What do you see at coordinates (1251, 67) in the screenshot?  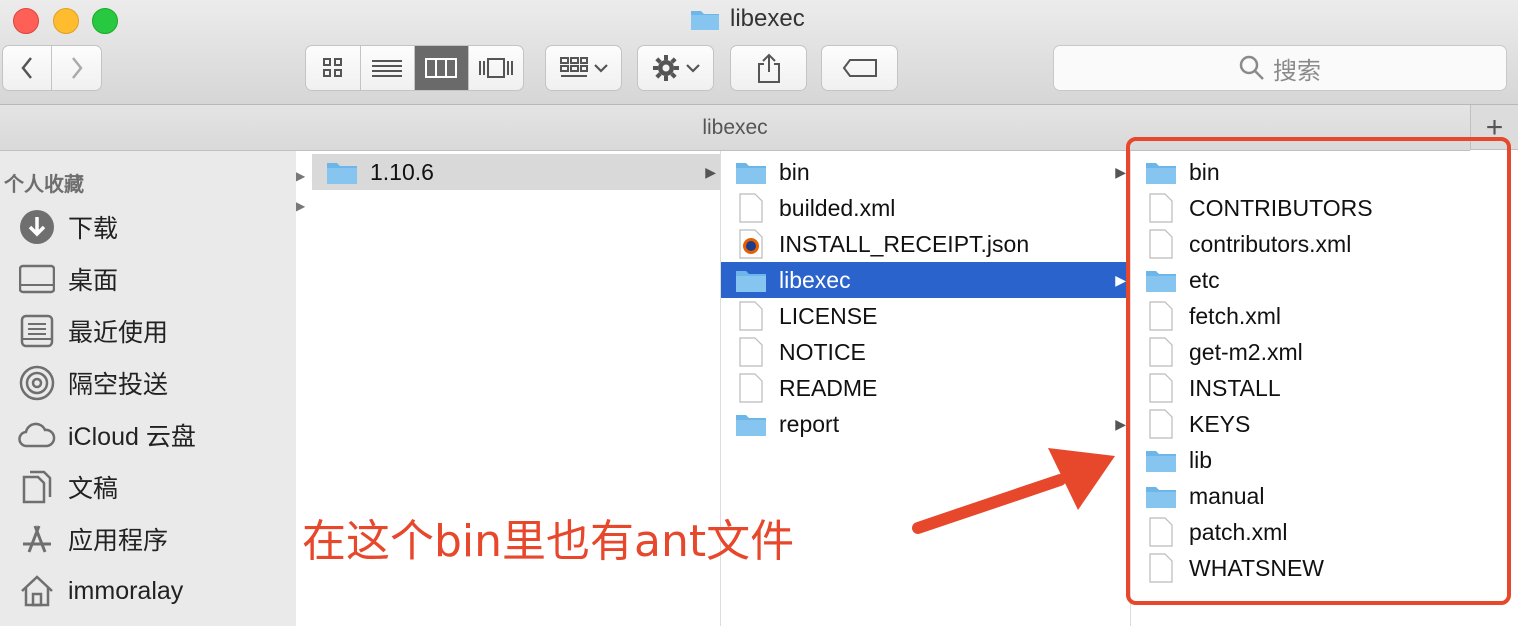 I see `search-icon` at bounding box center [1251, 67].